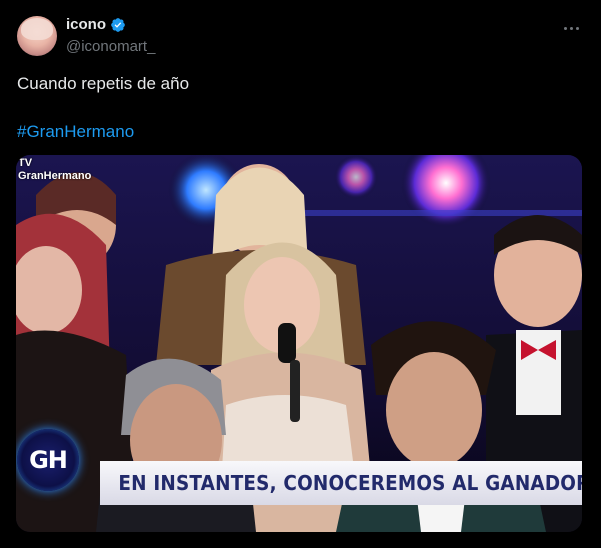 The width and height of the screenshot is (601, 548). Describe the element at coordinates (118, 24) in the screenshot. I see `verified-badge-icon` at that location.